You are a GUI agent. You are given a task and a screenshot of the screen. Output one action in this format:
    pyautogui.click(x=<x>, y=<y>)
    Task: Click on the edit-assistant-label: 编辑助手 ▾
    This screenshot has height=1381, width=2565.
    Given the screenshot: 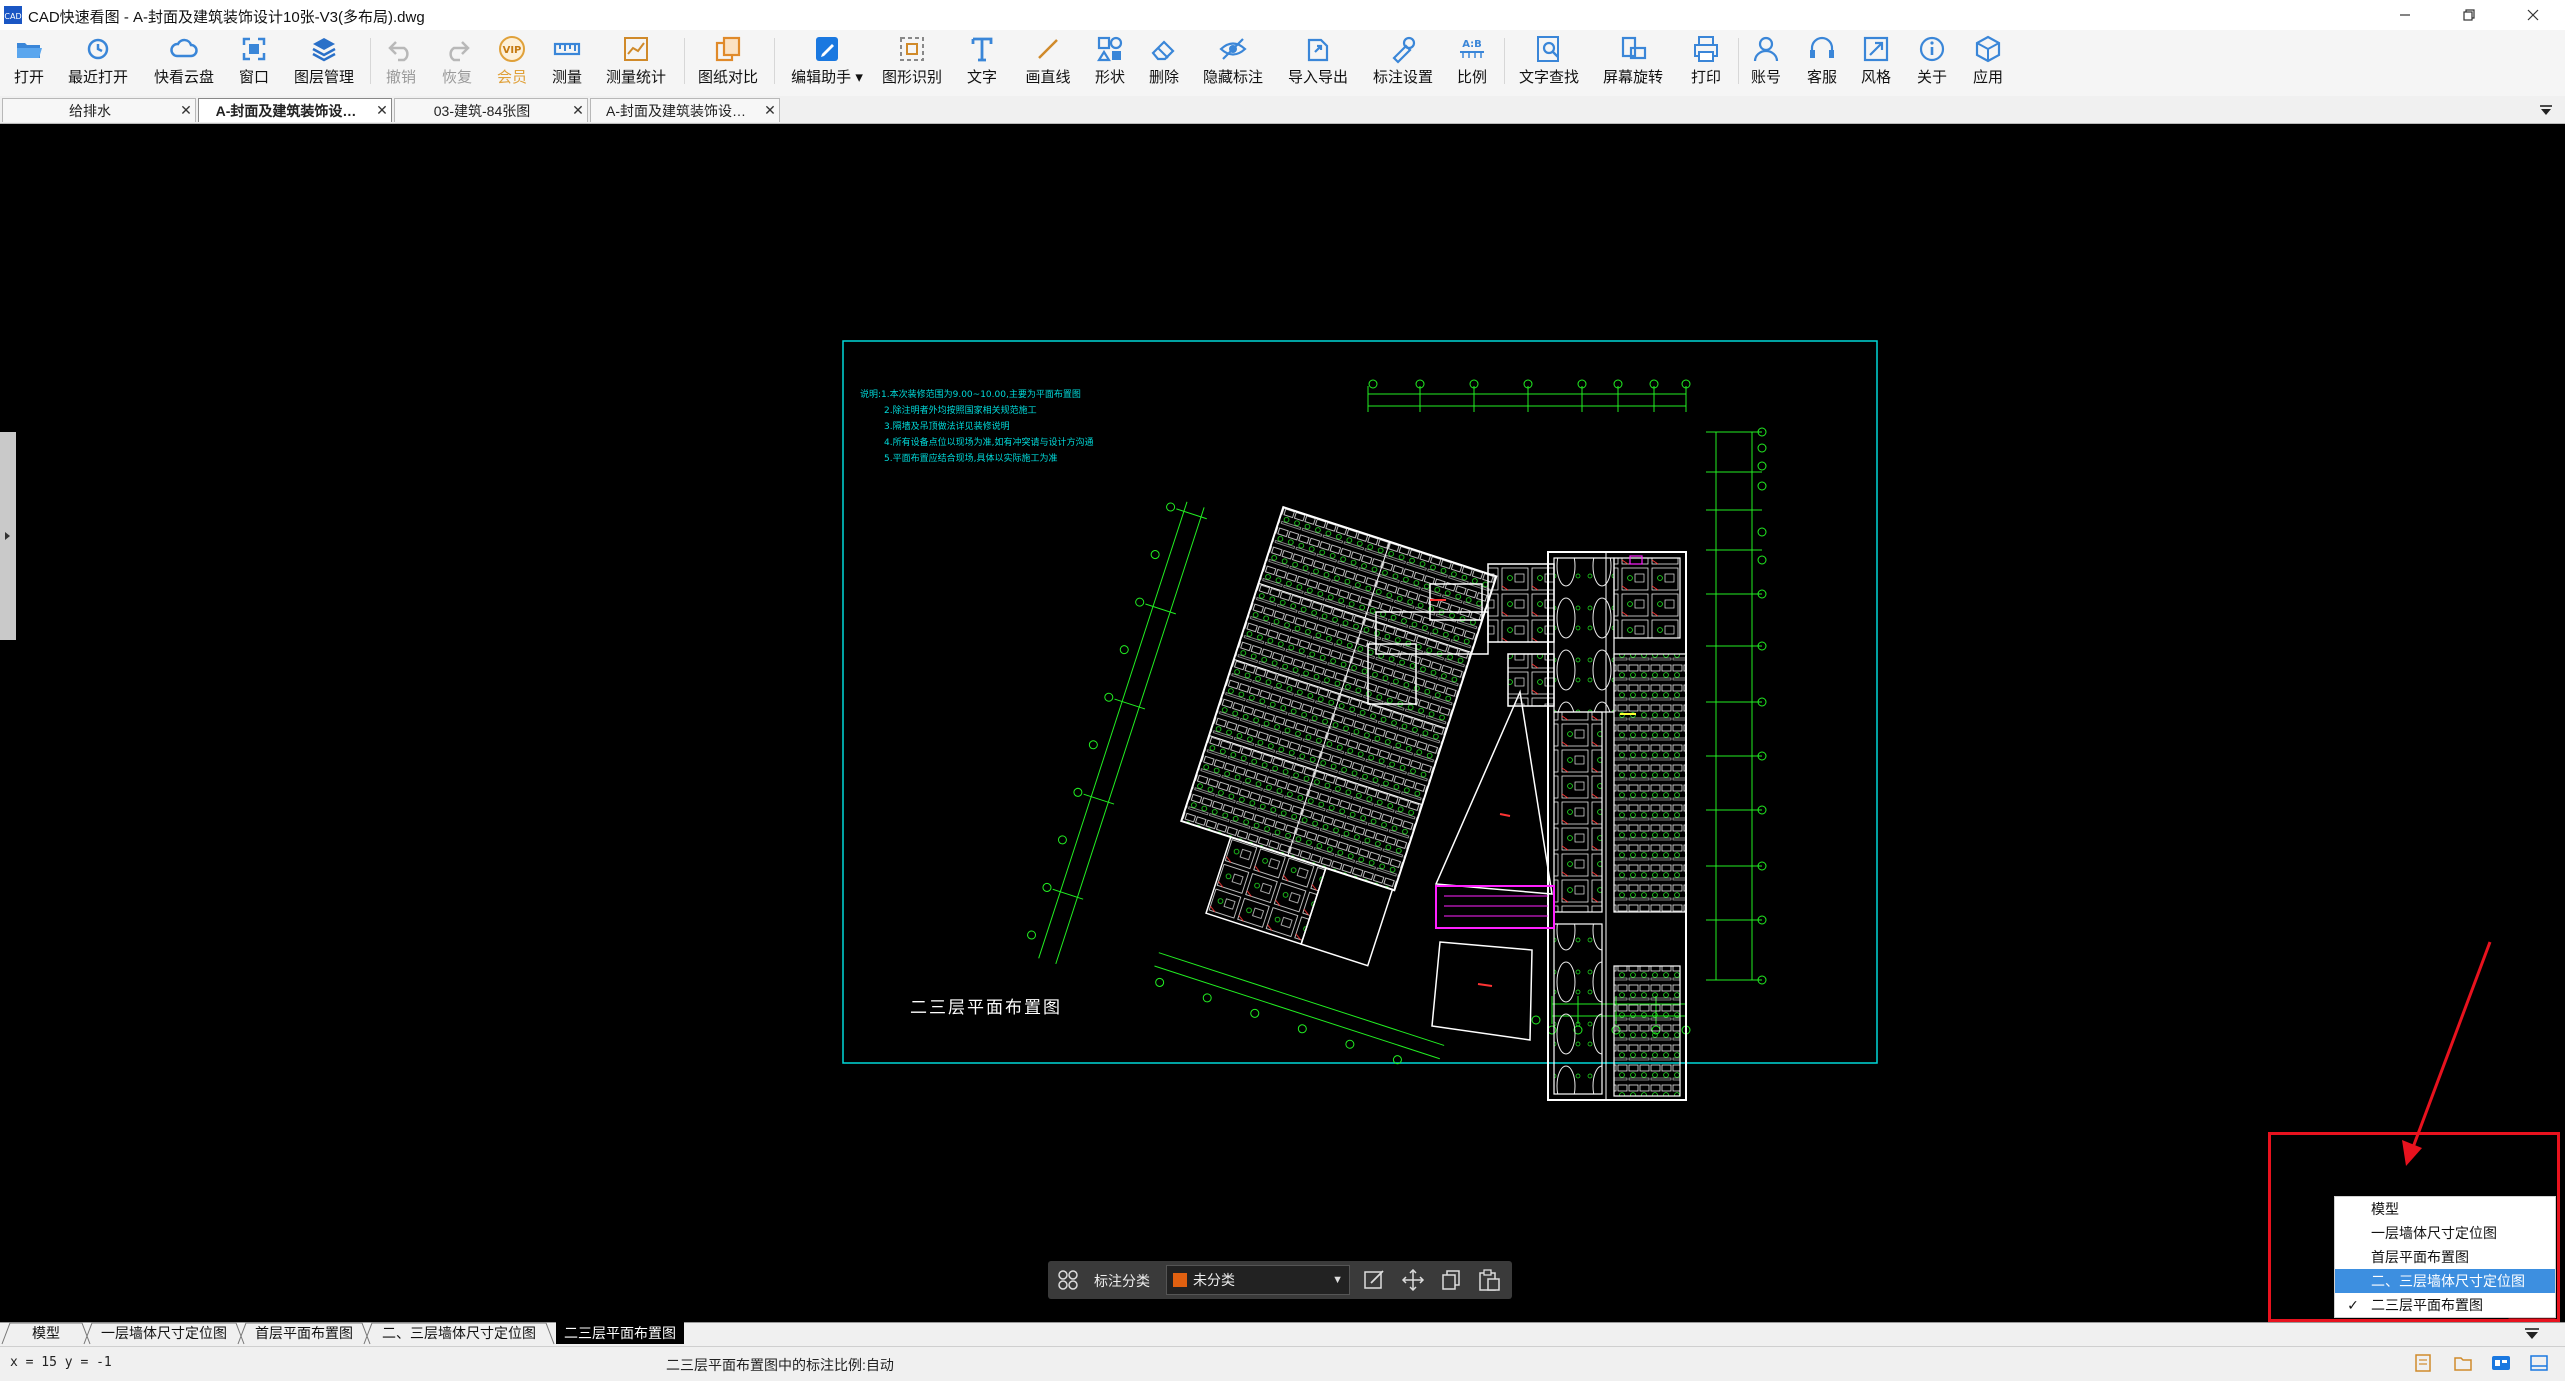 What is the action you would take?
    pyautogui.click(x=827, y=77)
    